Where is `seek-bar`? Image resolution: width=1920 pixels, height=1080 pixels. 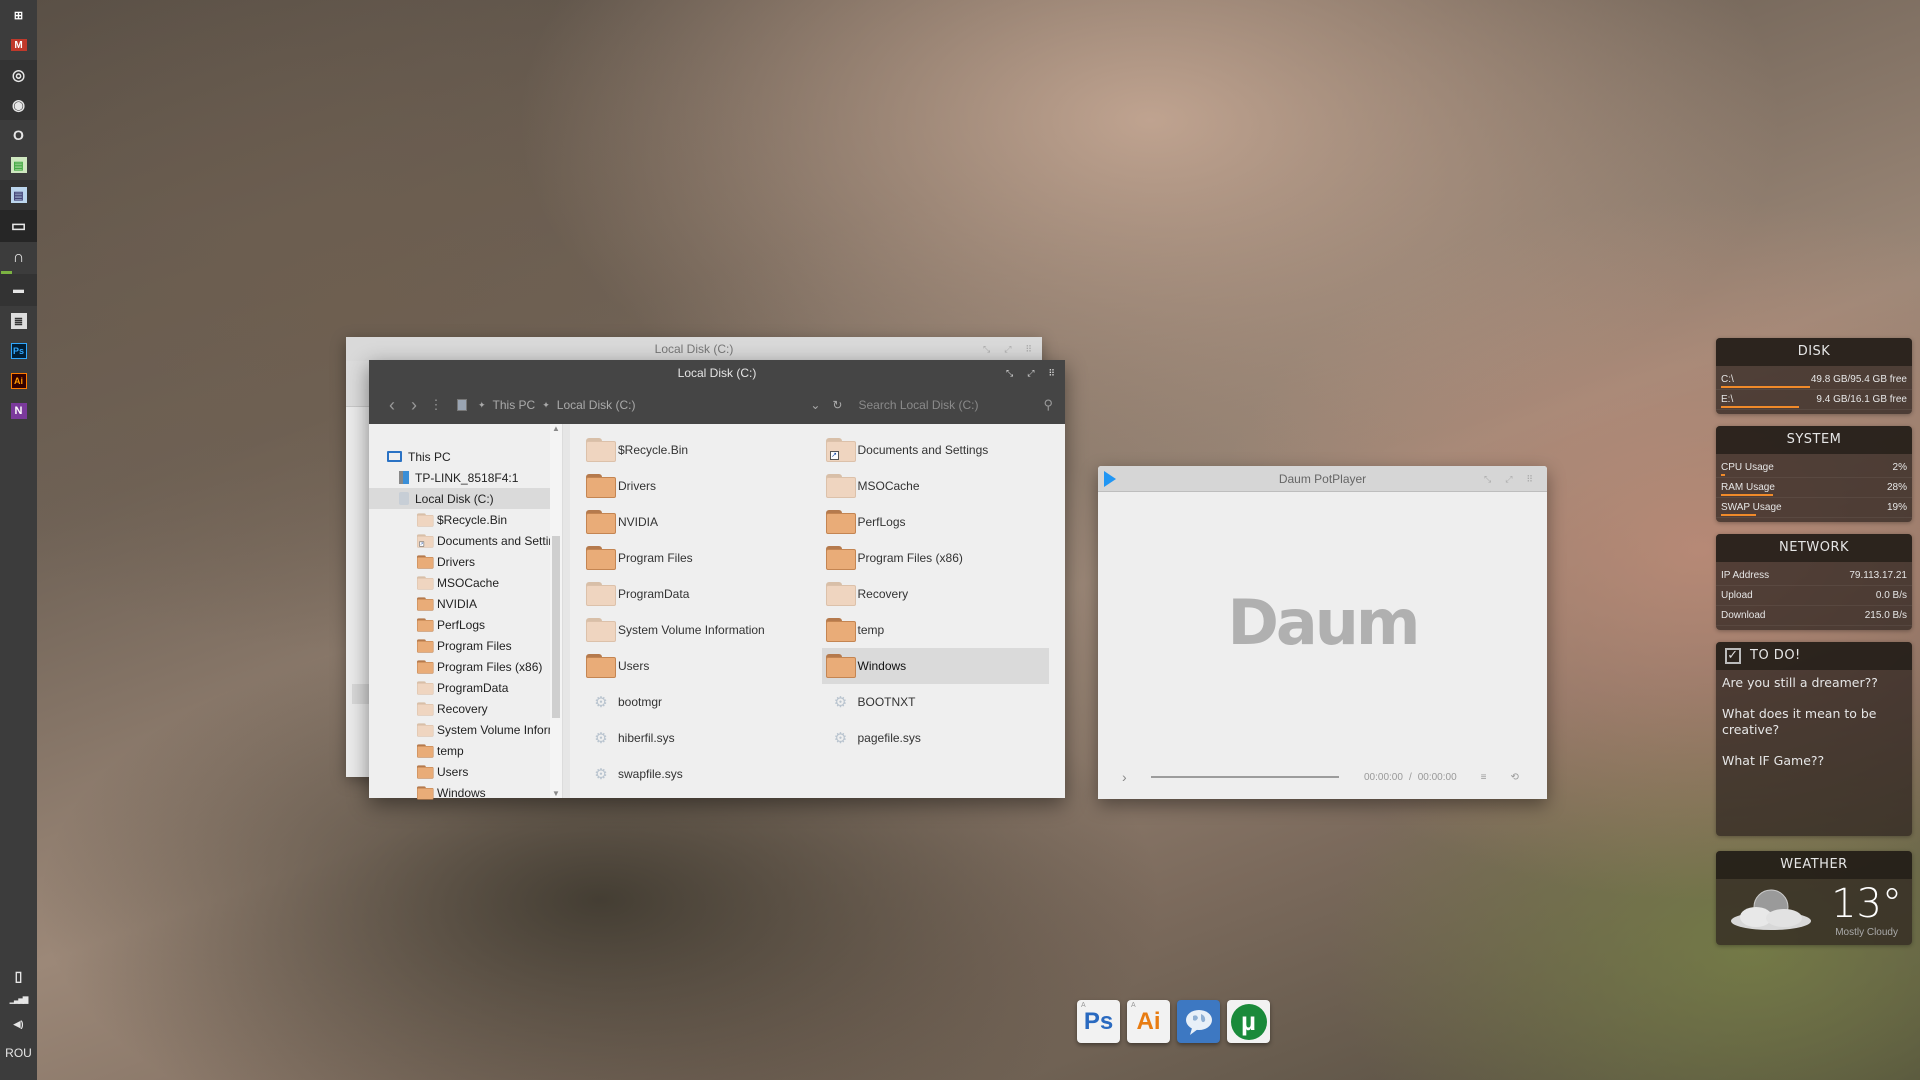
seek-bar is located at coordinates (1245, 777).